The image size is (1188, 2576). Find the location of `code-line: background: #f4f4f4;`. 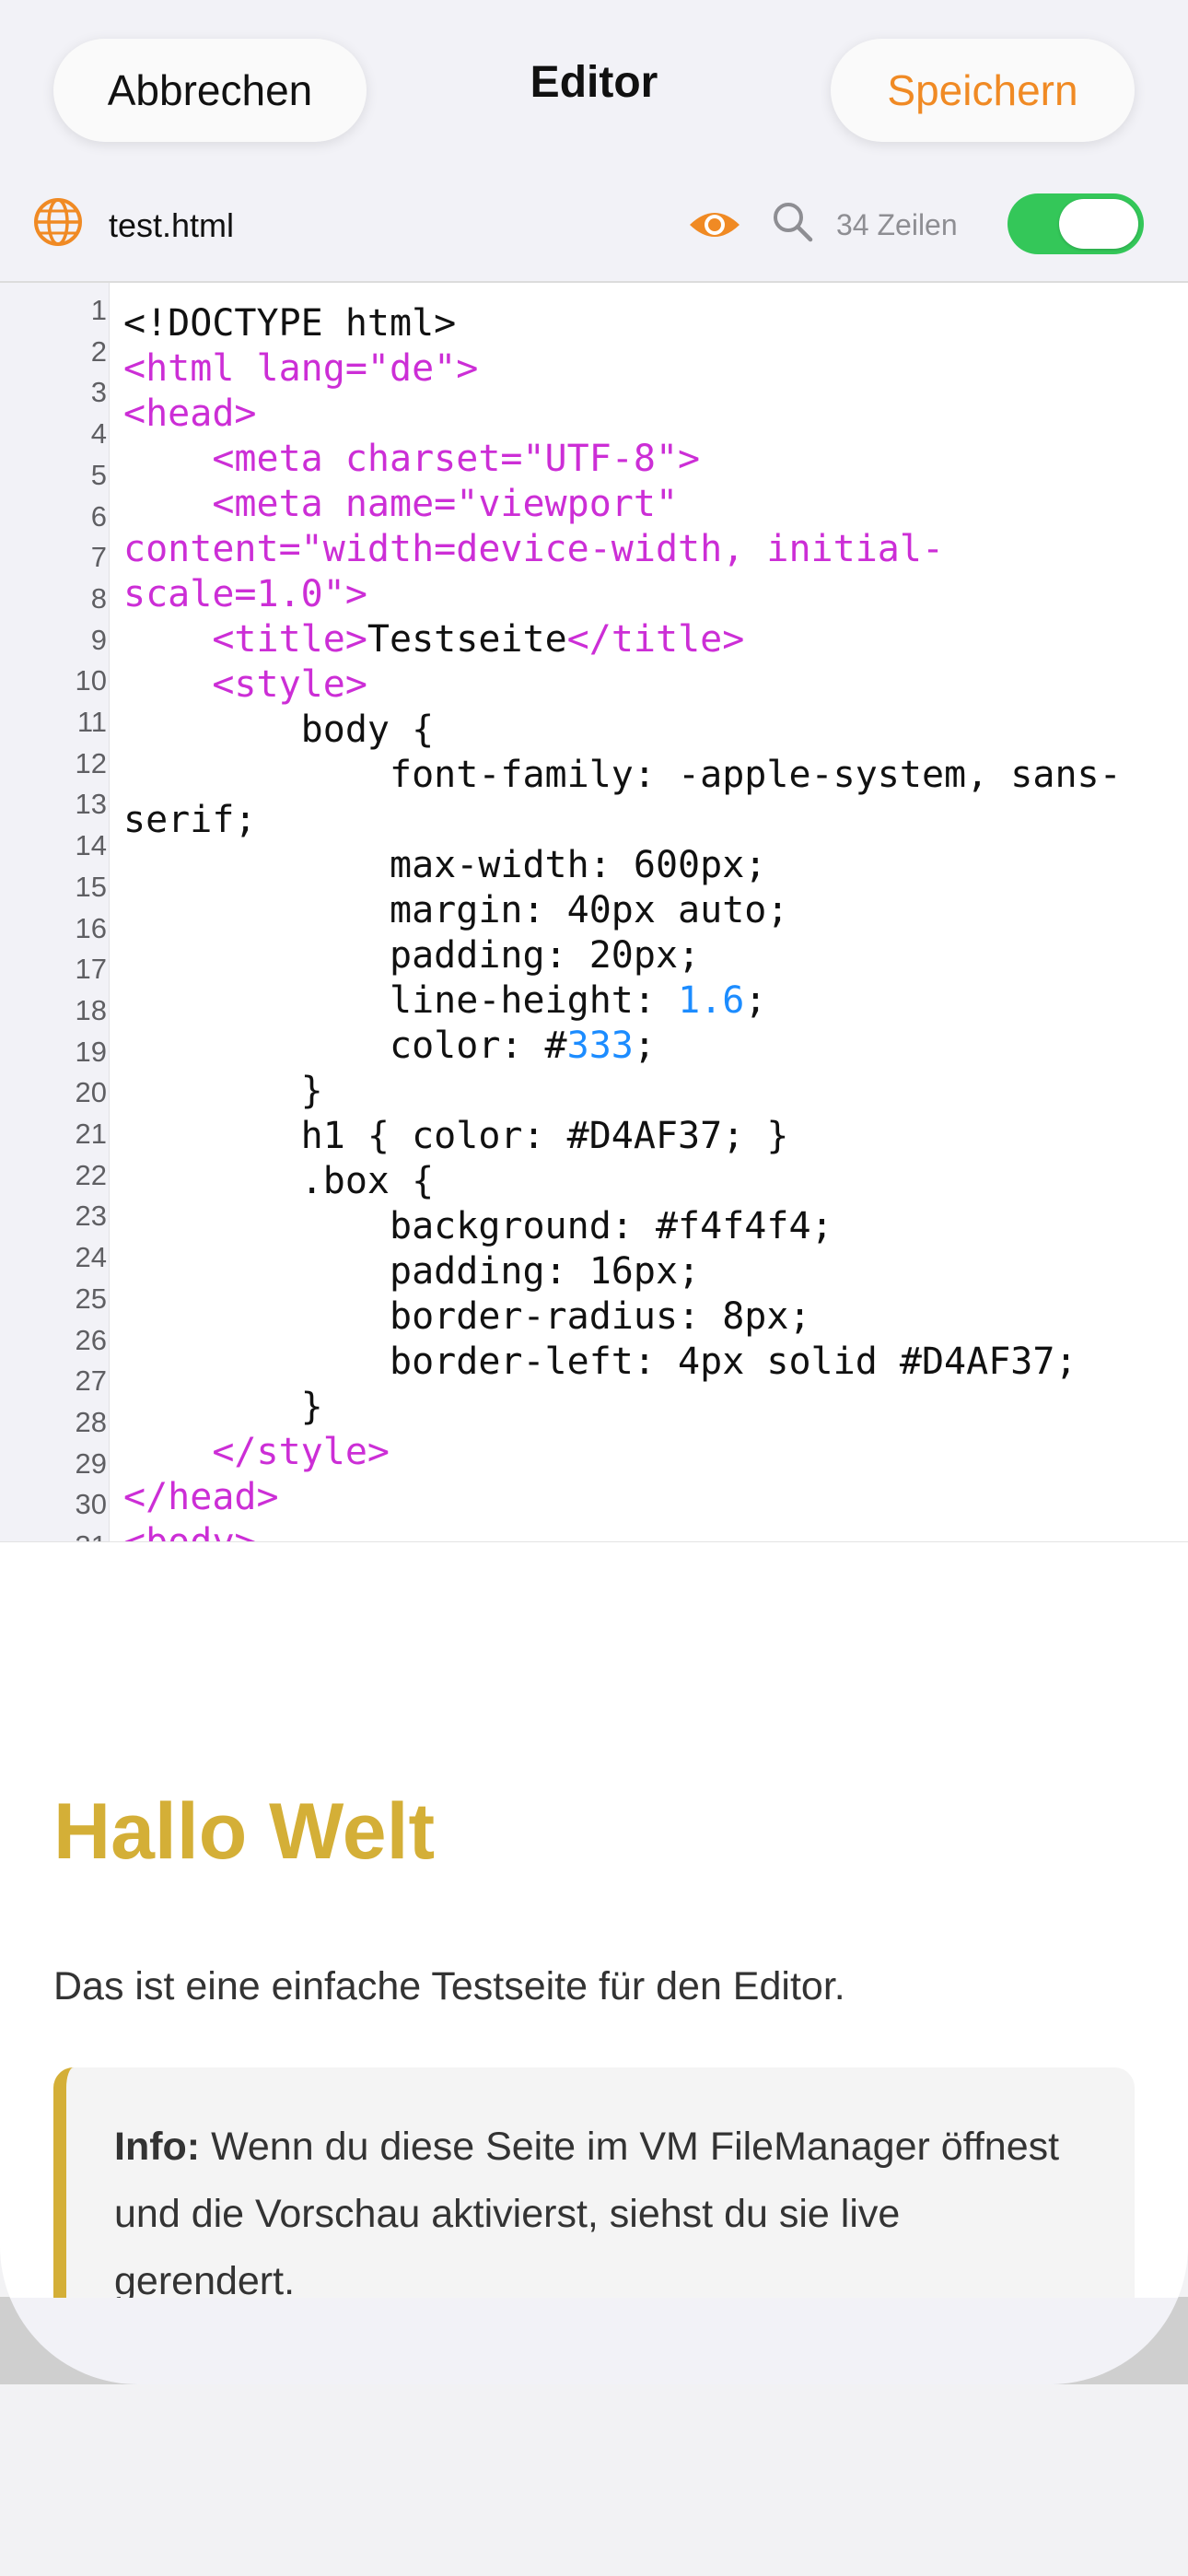

code-line: background: #f4f4f4; is located at coordinates (655, 1226).